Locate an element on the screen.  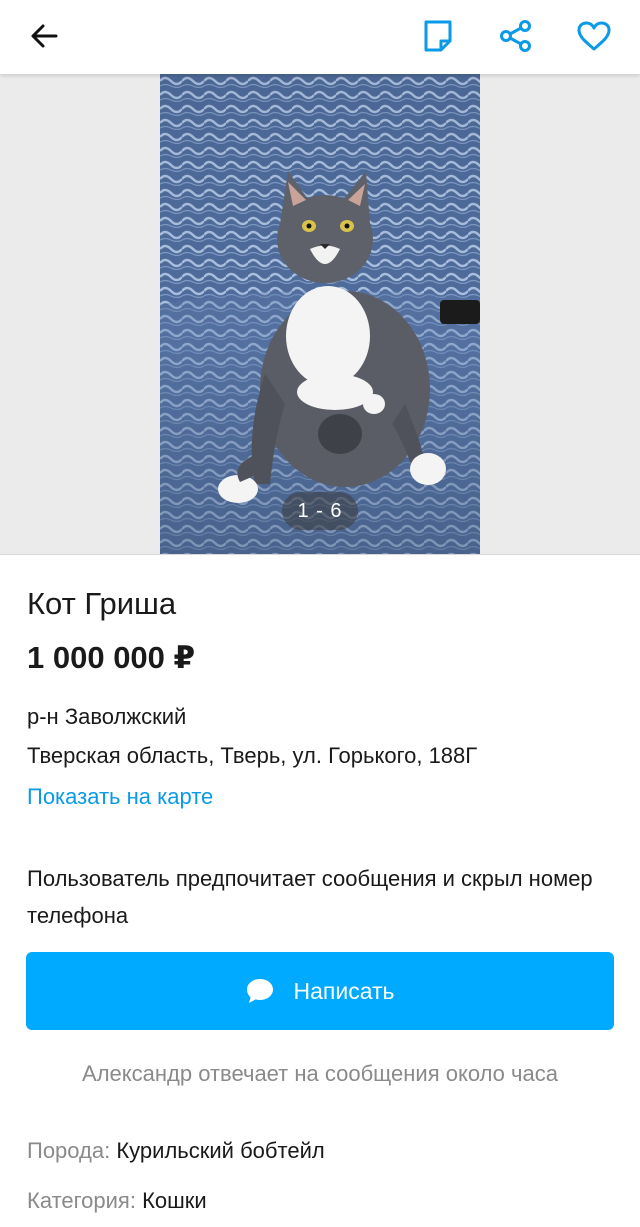
arrow-left-icon is located at coordinates (44, 36).